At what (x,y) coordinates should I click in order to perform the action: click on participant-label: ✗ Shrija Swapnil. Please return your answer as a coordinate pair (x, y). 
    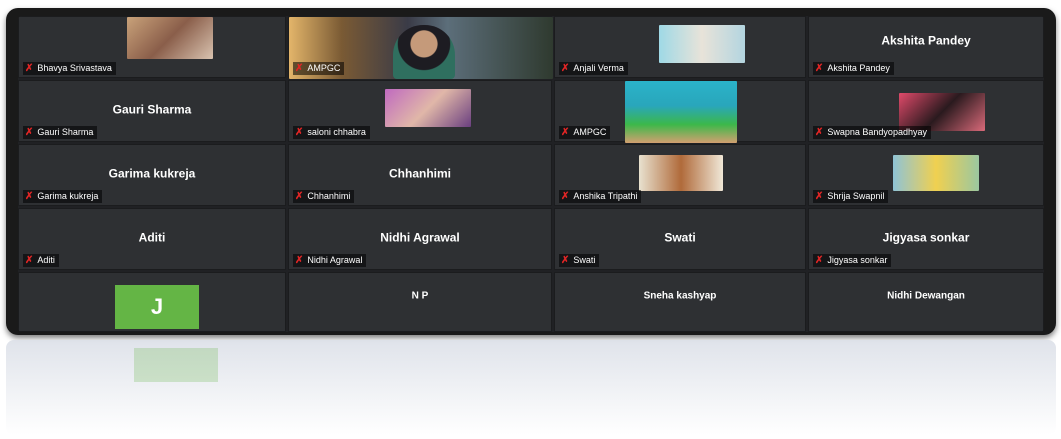
    Looking at the image, I should click on (851, 196).